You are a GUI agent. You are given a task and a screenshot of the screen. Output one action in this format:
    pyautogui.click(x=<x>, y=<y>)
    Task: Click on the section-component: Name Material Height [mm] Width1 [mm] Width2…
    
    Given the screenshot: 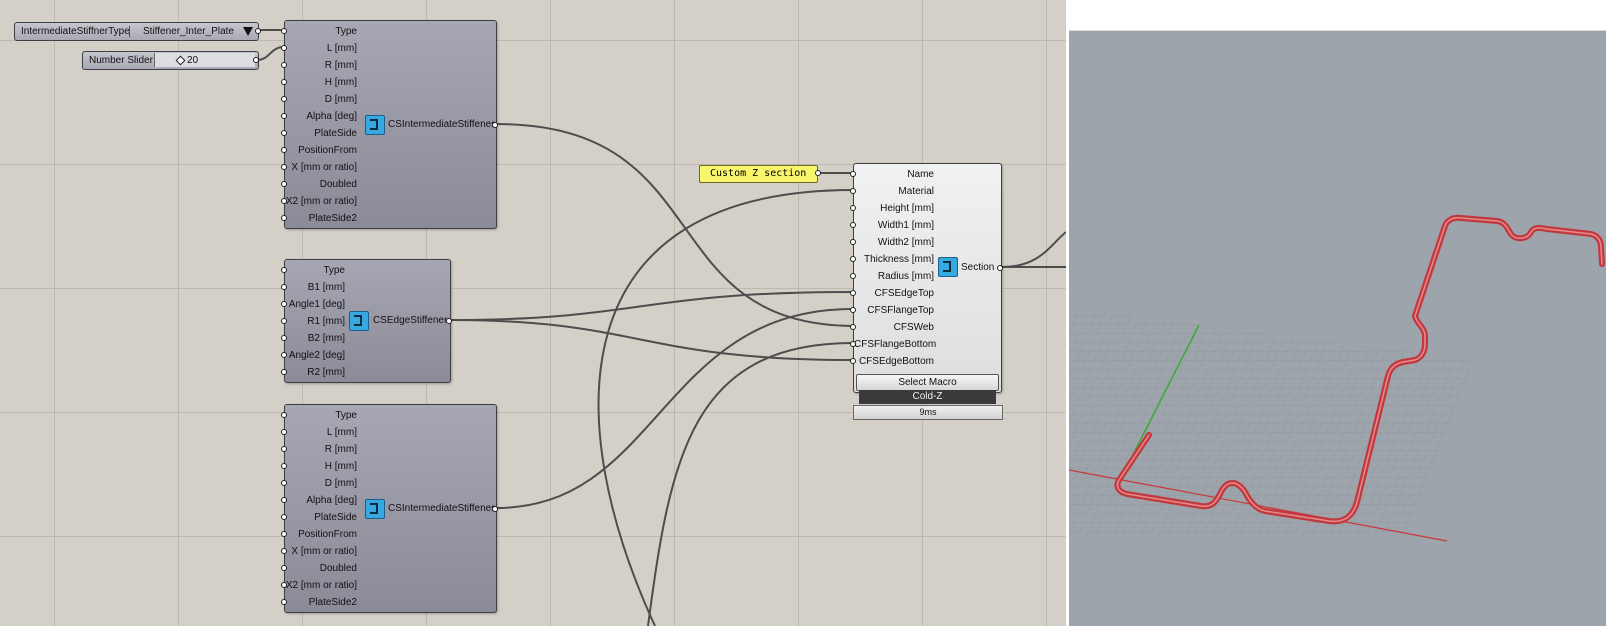 What is the action you would take?
    pyautogui.click(x=926, y=278)
    